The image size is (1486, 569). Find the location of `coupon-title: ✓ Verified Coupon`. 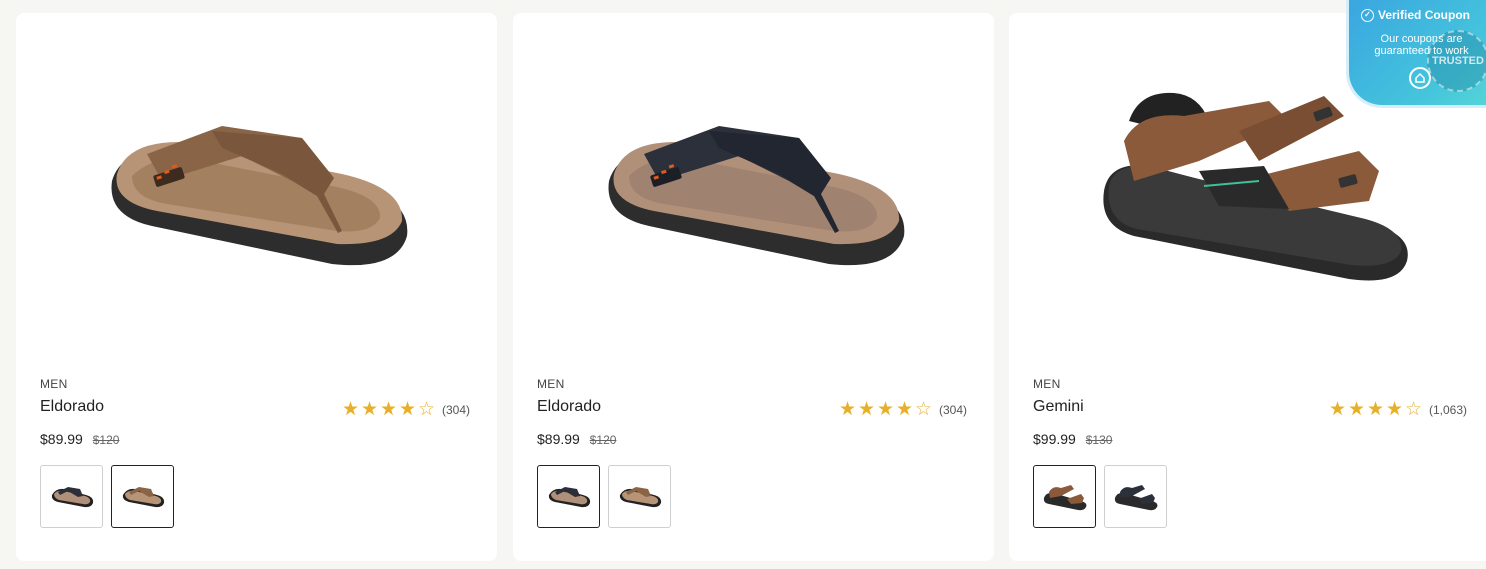

coupon-title: ✓ Verified Coupon is located at coordinates (1415, 15).